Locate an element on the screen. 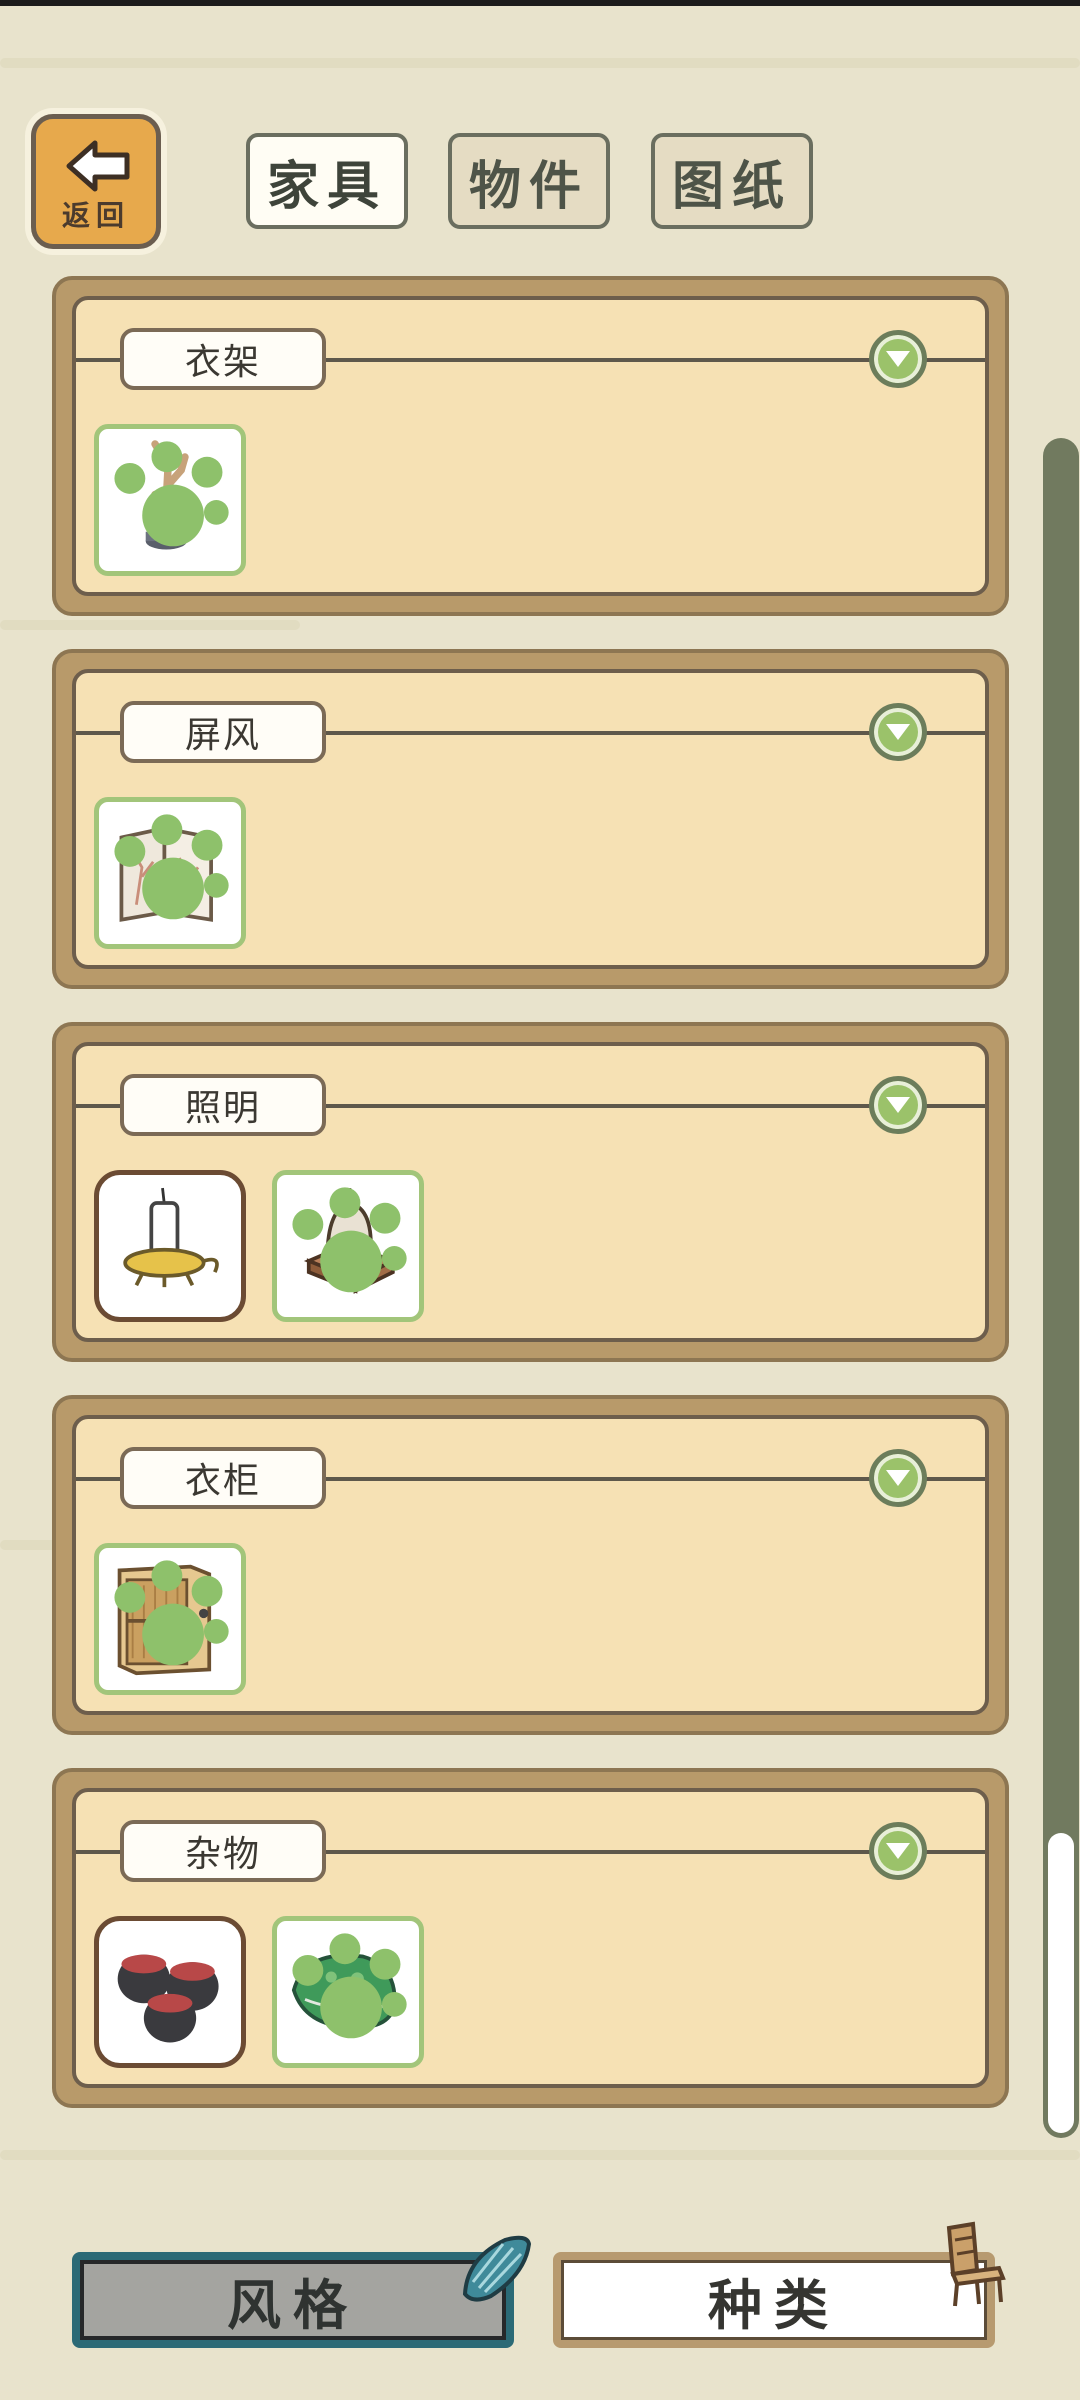  category-section-coat-rack: 衣架 is located at coordinates (530, 446).